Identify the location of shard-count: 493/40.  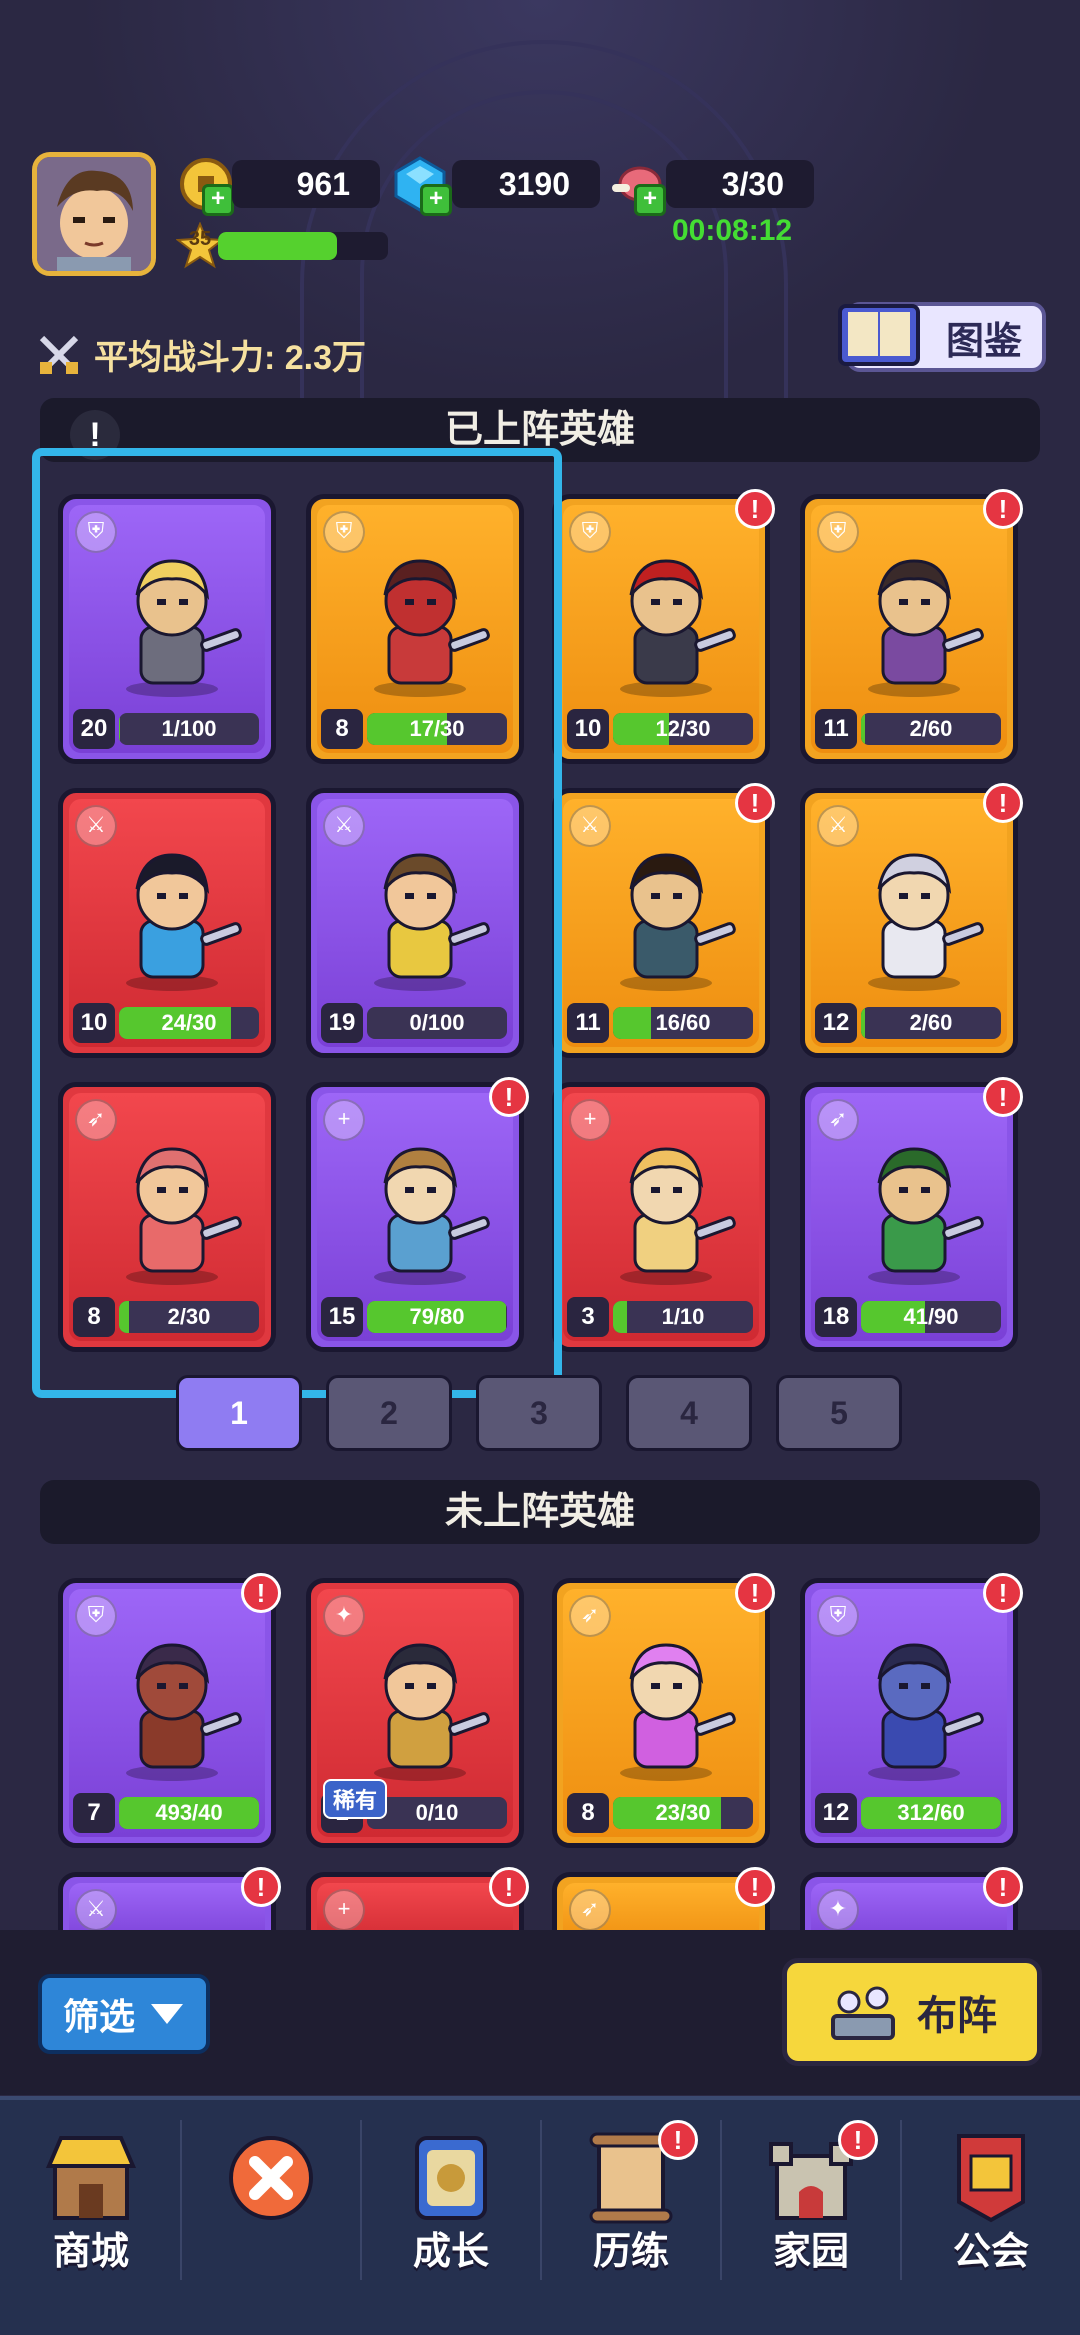
(189, 1812).